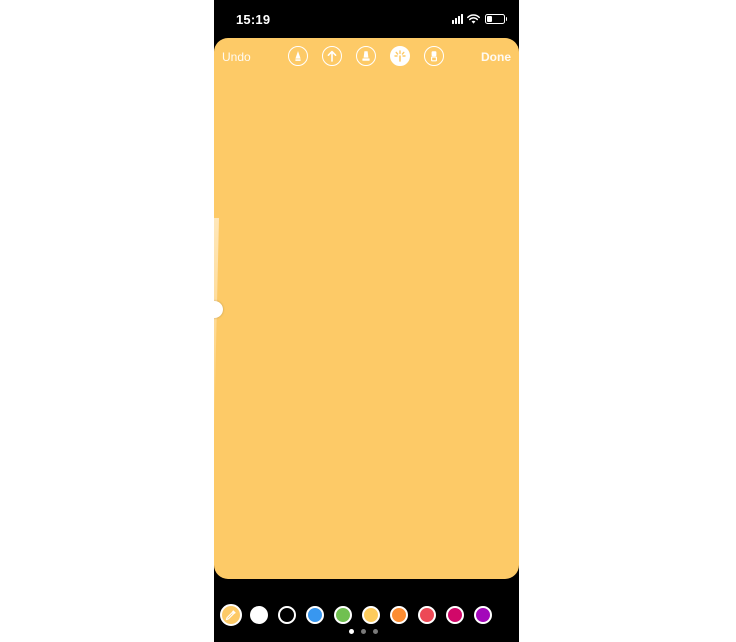 This screenshot has width=736, height=642. What do you see at coordinates (489, 19) in the screenshot?
I see `battery-level` at bounding box center [489, 19].